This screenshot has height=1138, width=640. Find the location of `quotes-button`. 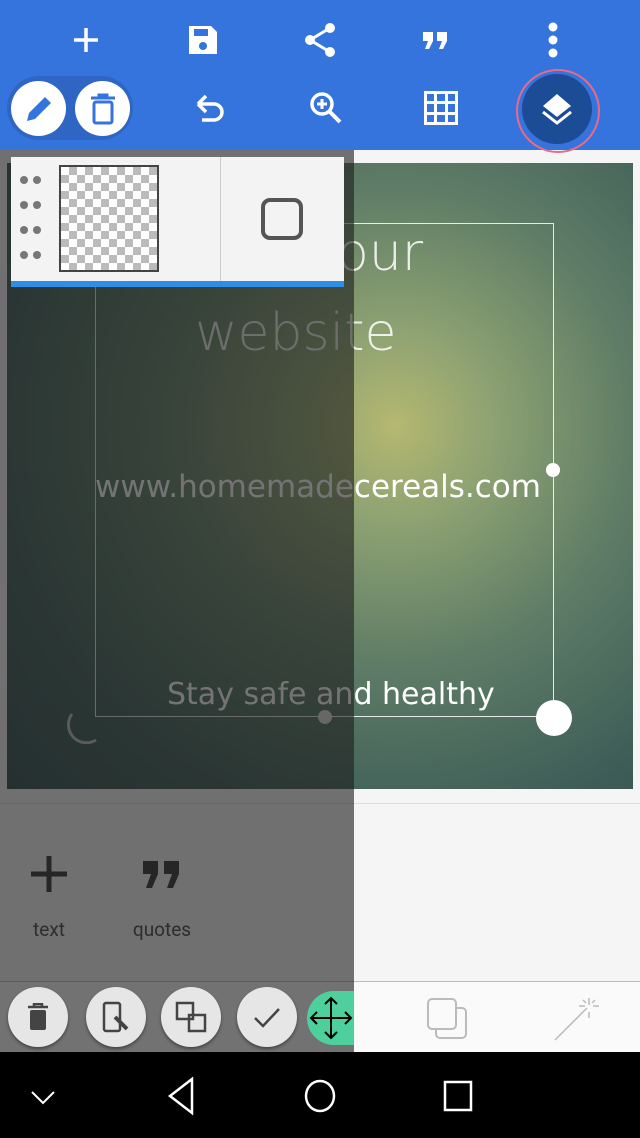

quotes-button is located at coordinates (436, 40).